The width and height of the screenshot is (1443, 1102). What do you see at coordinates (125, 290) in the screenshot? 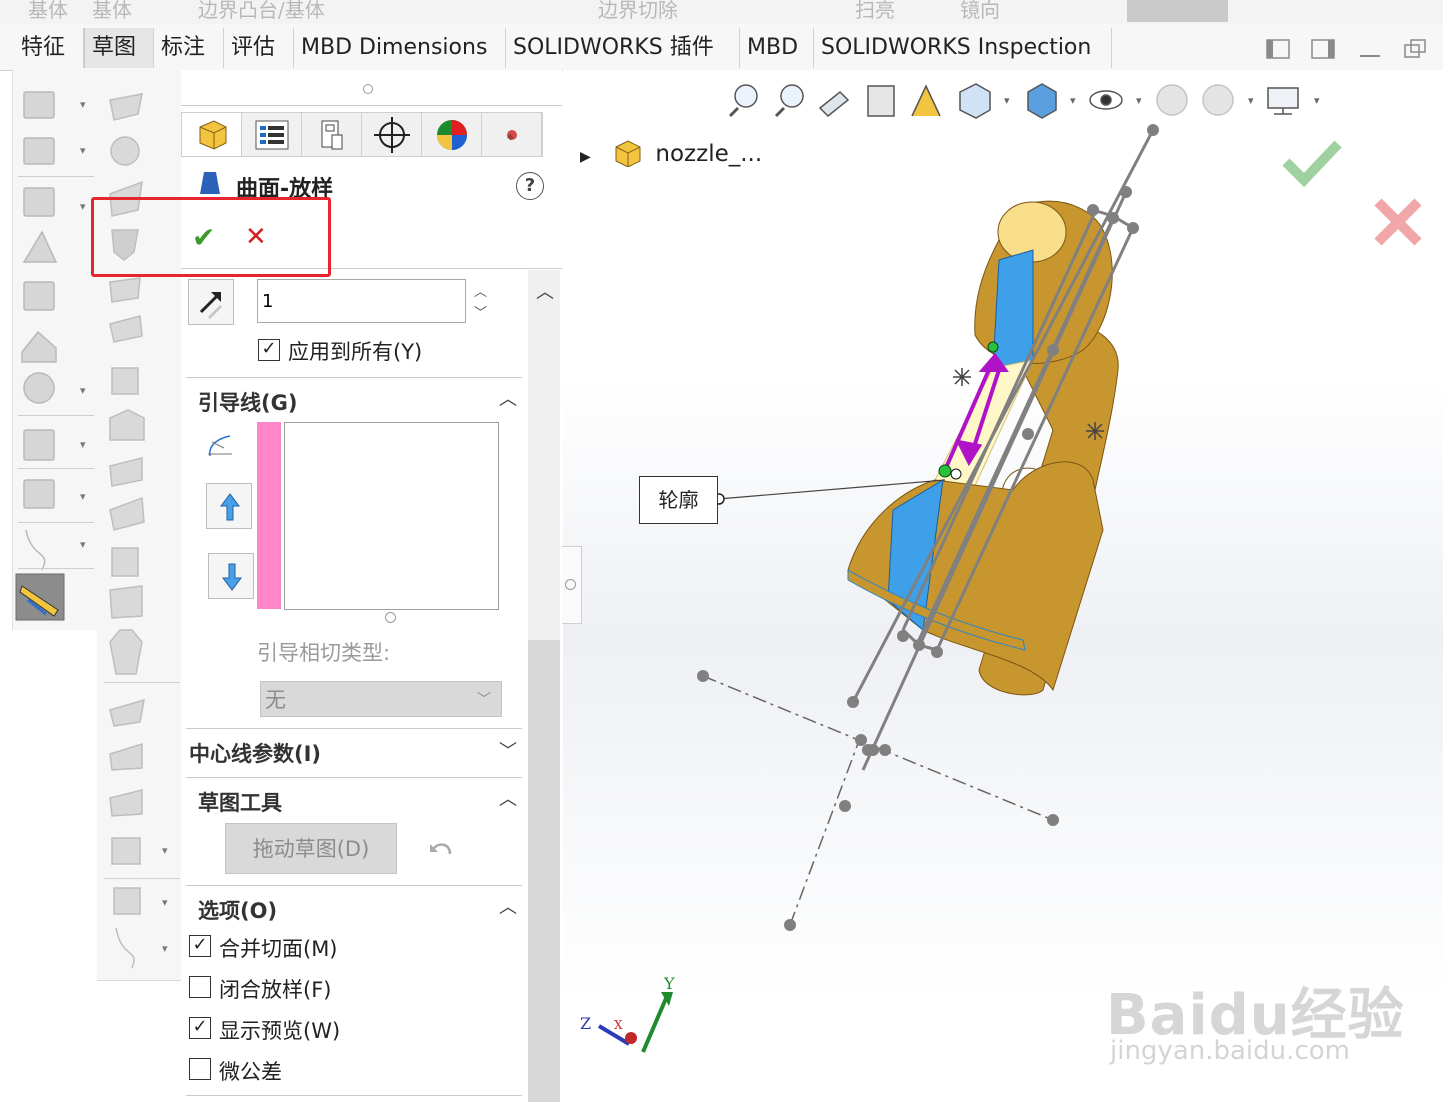
I see `surface-boundary-icon` at bounding box center [125, 290].